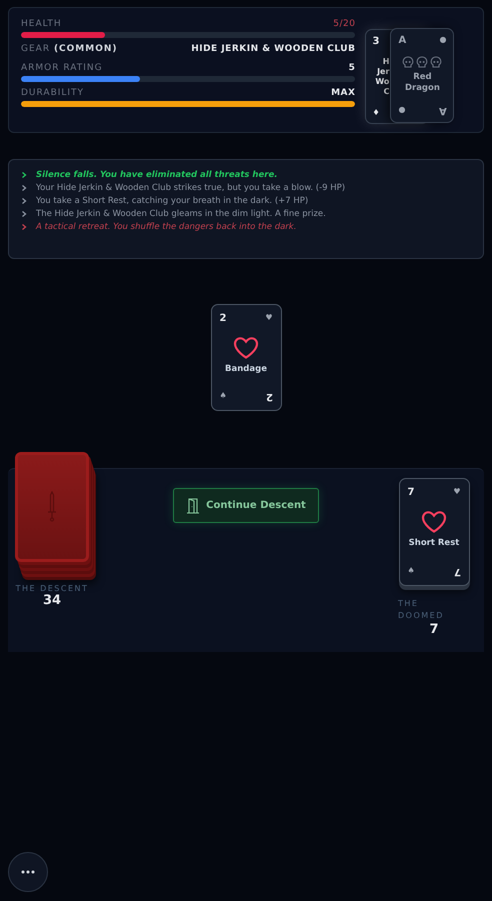  What do you see at coordinates (166, 227) in the screenshot?
I see `log-message: A tactical retreat. You shuffle the dangers back into the dark.` at bounding box center [166, 227].